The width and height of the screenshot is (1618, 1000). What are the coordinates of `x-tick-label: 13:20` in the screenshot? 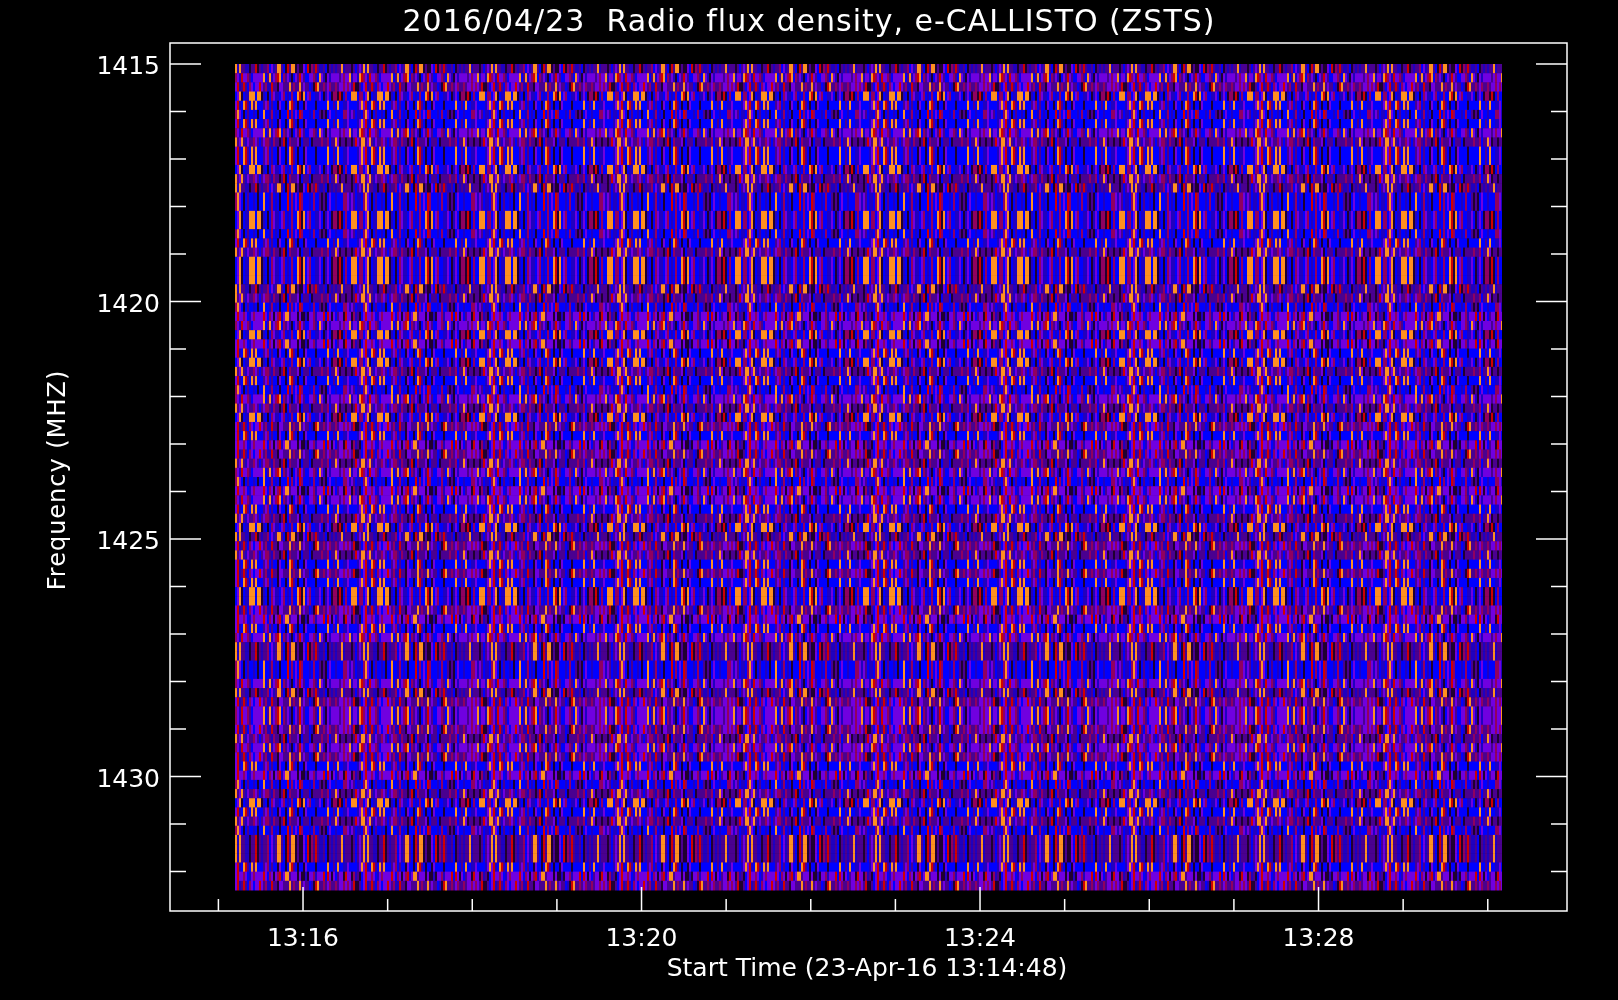 It's located at (641, 937).